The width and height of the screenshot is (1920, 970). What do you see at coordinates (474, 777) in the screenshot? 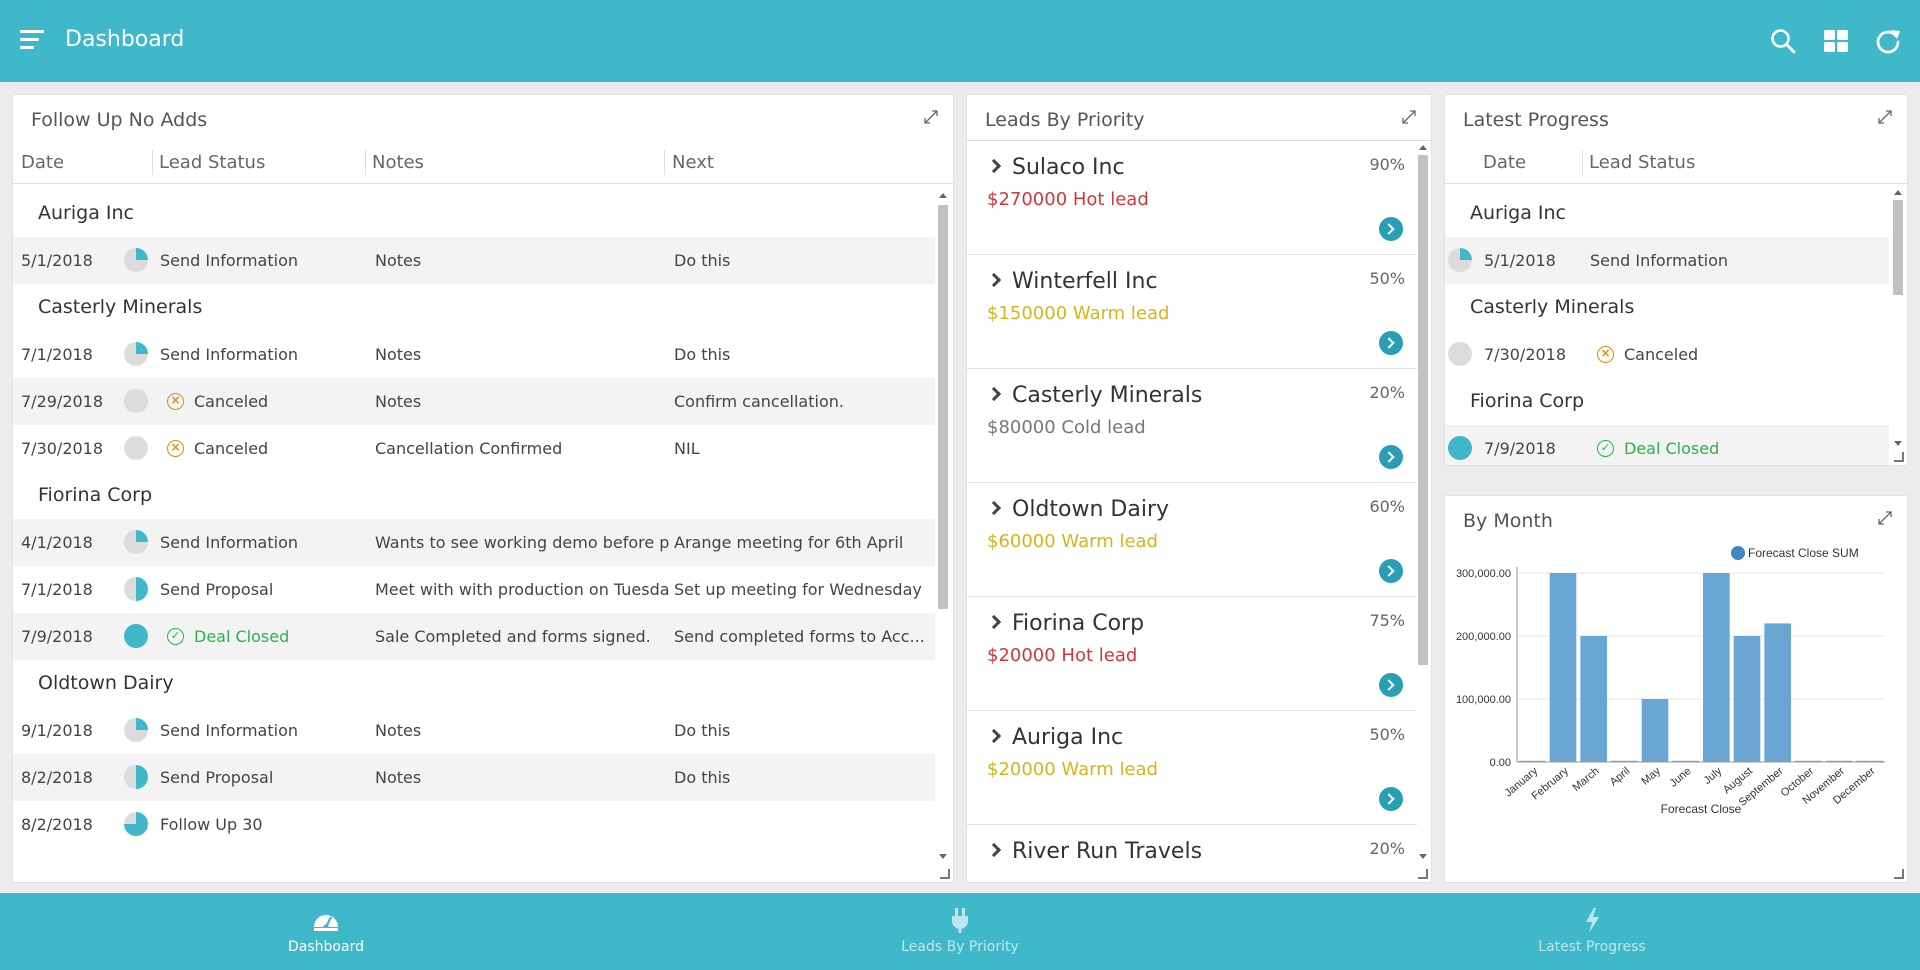
I see `table-row: 8/2/2018 Send Proposal Notes Do this` at bounding box center [474, 777].